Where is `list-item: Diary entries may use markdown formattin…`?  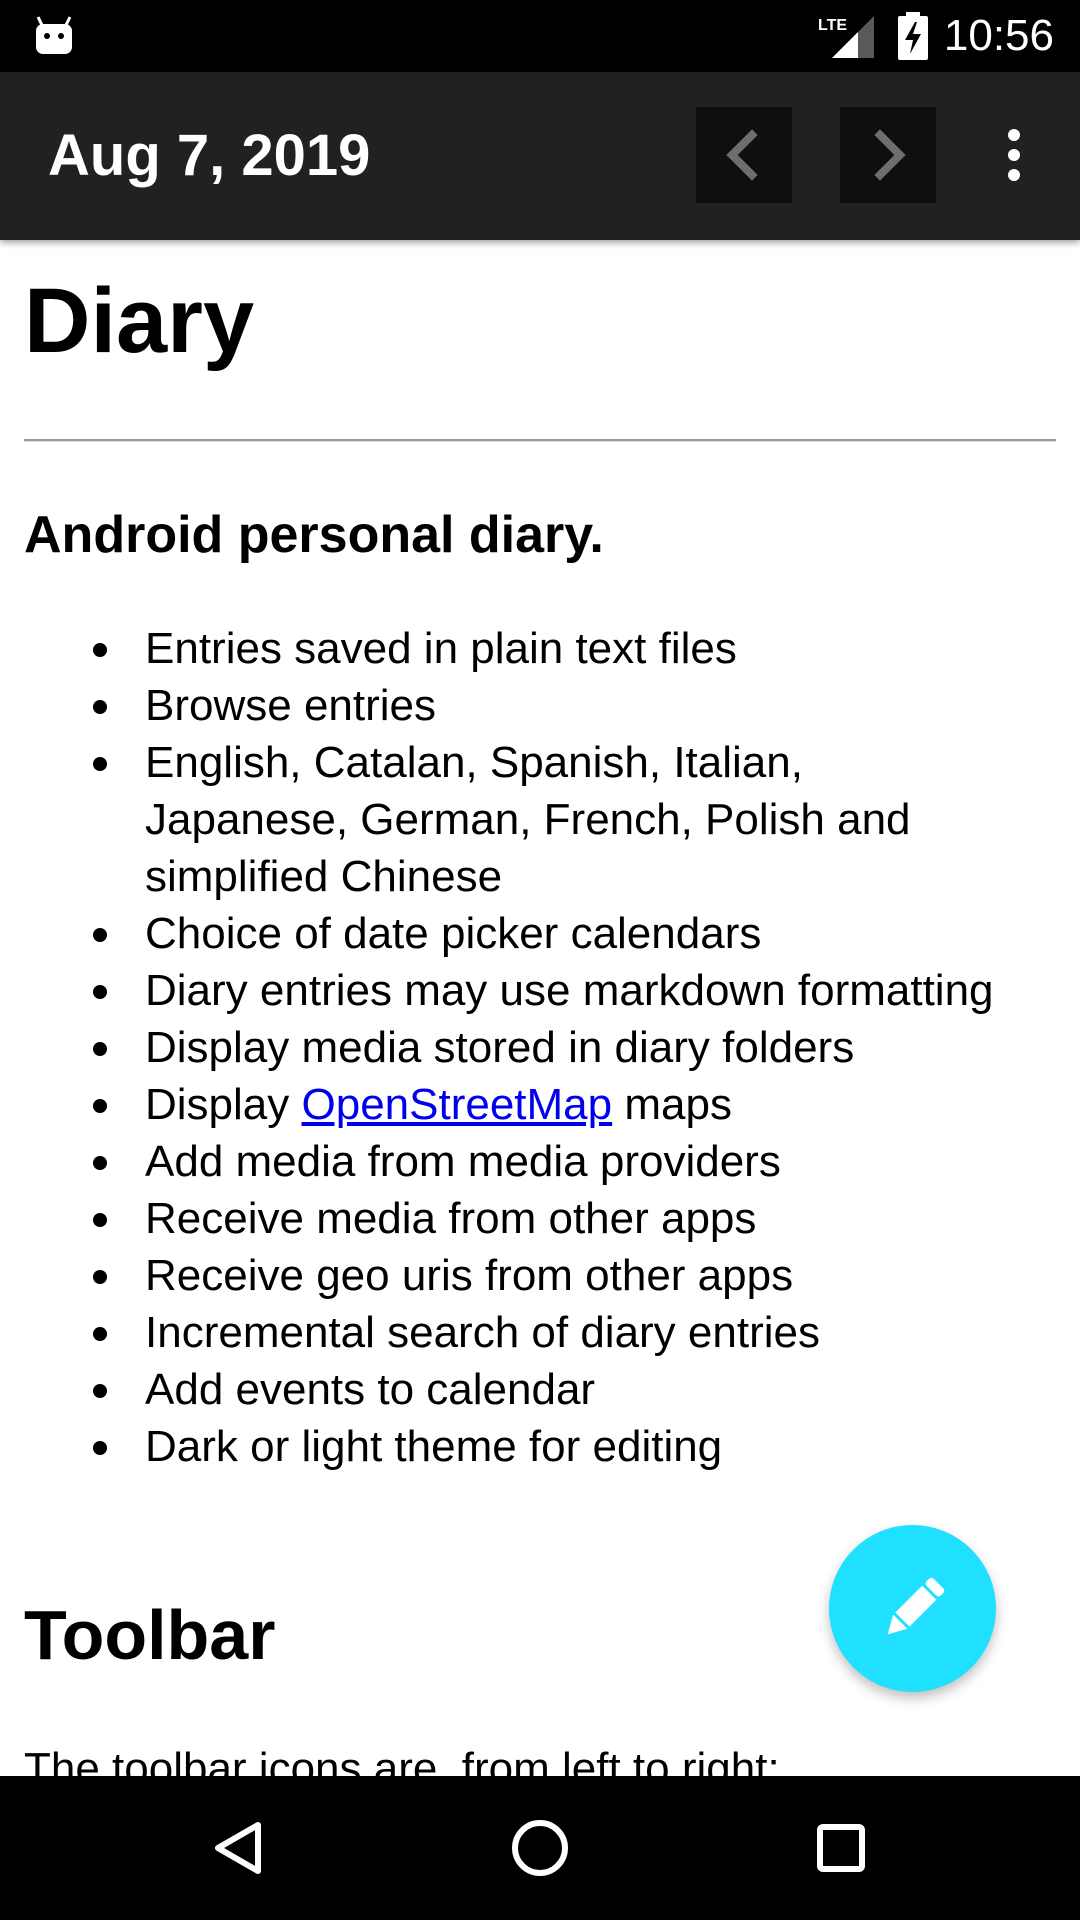 list-item: Diary entries may use markdown formattin… is located at coordinates (549, 990).